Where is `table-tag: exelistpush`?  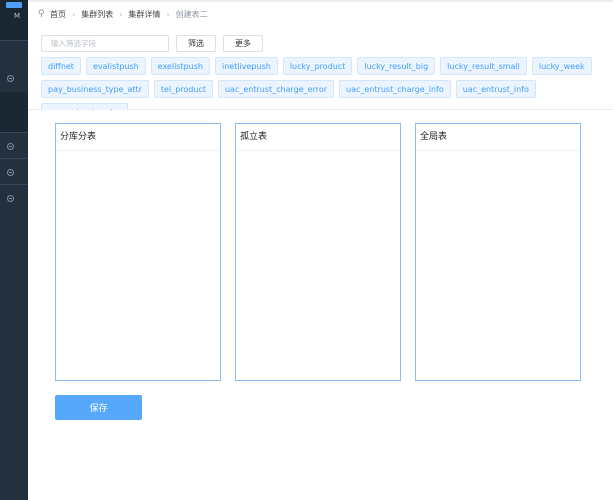 table-tag: exelistpush is located at coordinates (180, 66).